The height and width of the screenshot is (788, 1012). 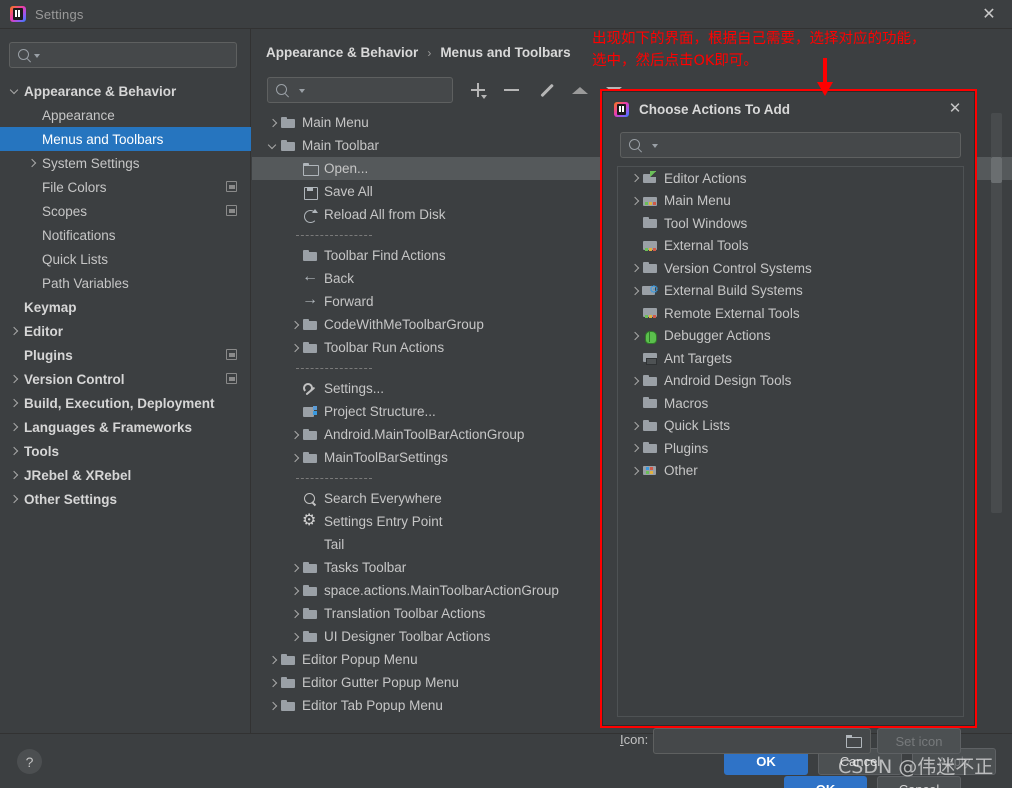 What do you see at coordinates (383, 521) in the screenshot?
I see `tree-row-label: Settings Entry Point` at bounding box center [383, 521].